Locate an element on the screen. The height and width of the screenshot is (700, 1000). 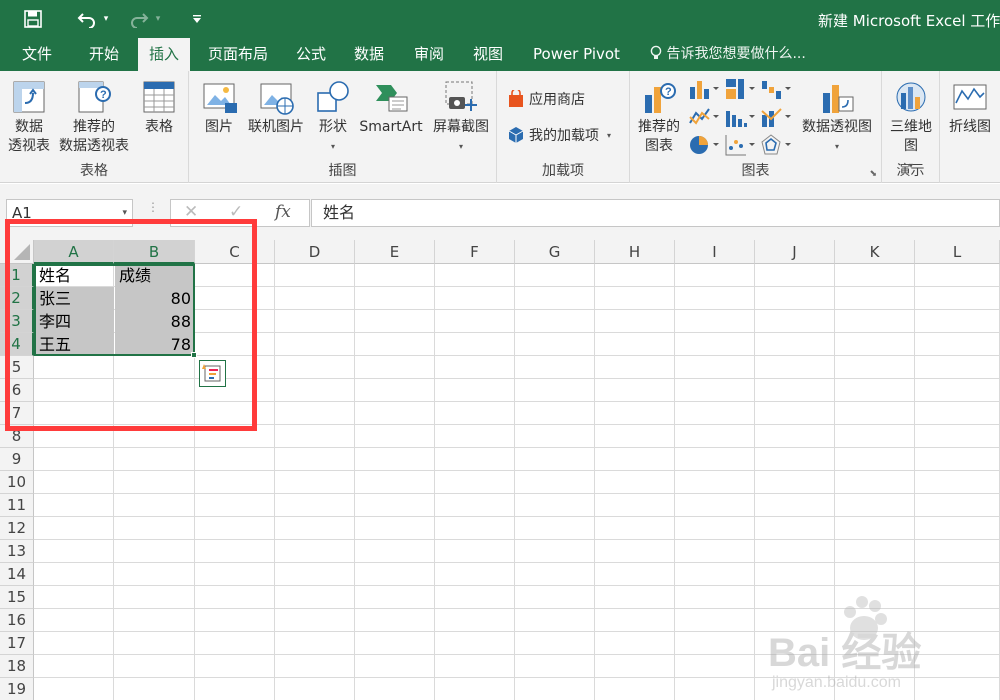
cell-b3: 88 is located at coordinates (155, 321).